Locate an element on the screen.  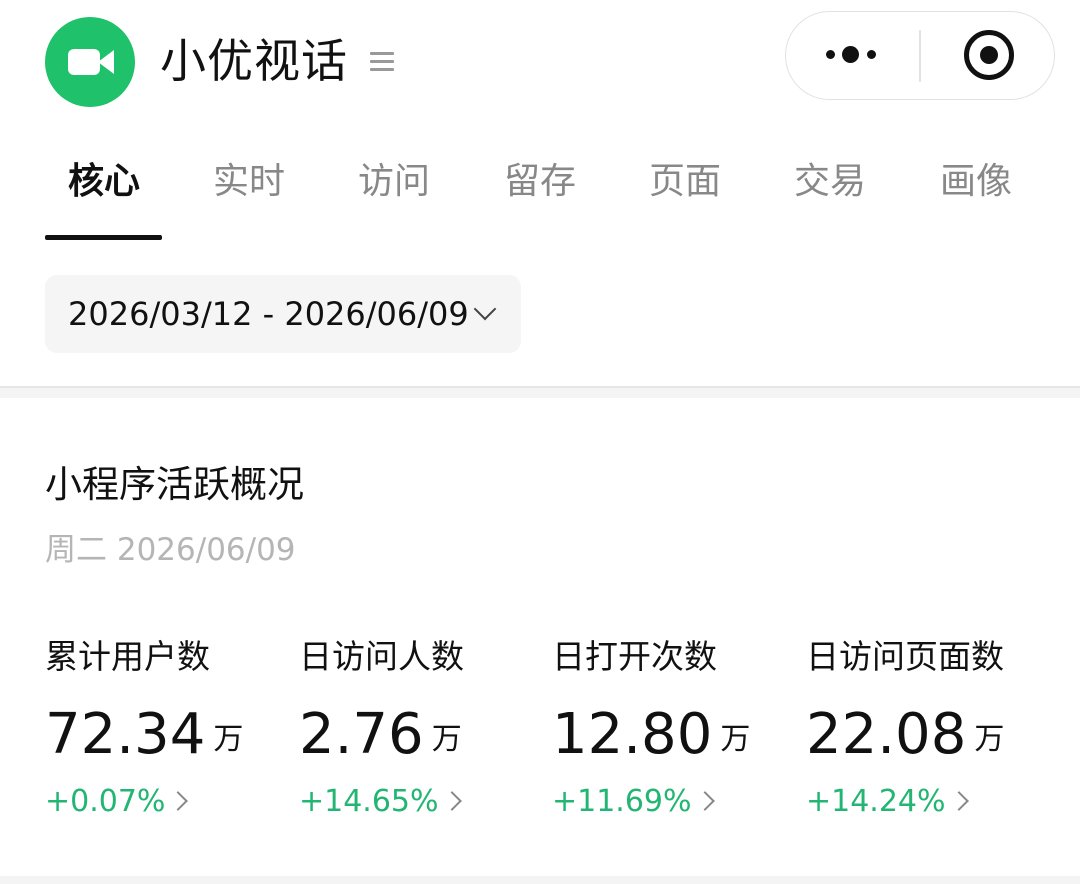
metric-label: 日访问页面数 is located at coordinates (905, 656).